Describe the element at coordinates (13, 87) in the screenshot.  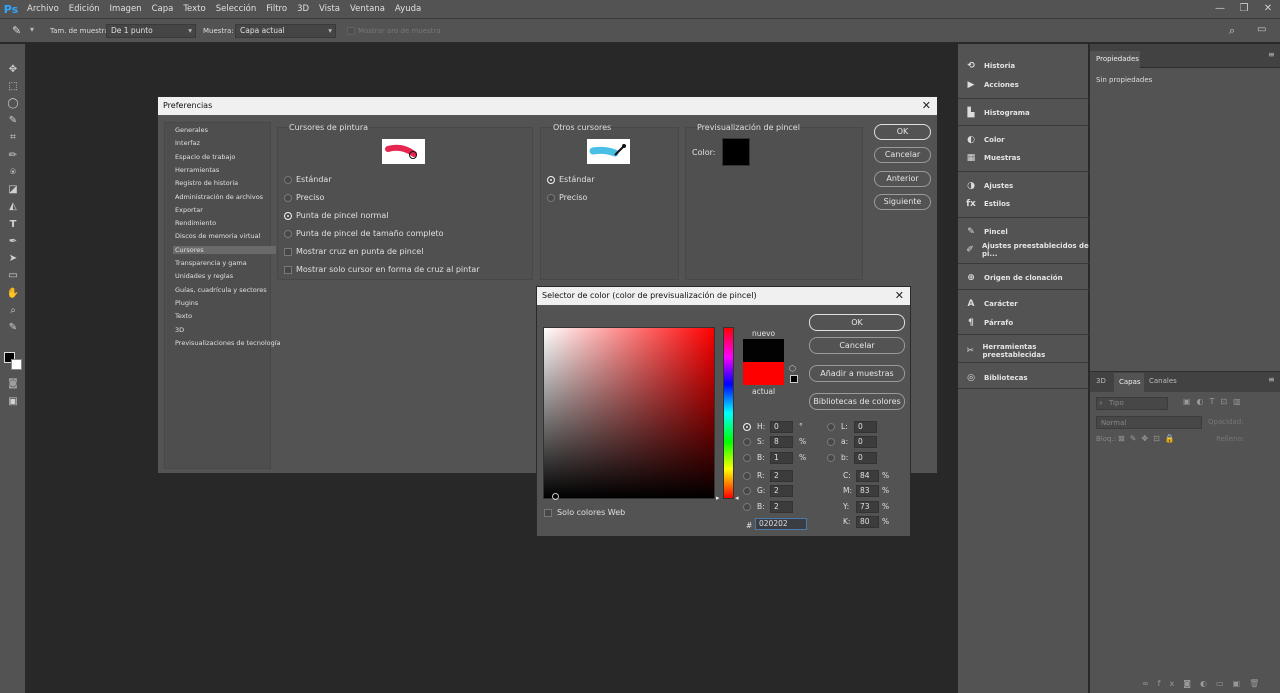
I see `marquee-tool-icon: ⬚` at that location.